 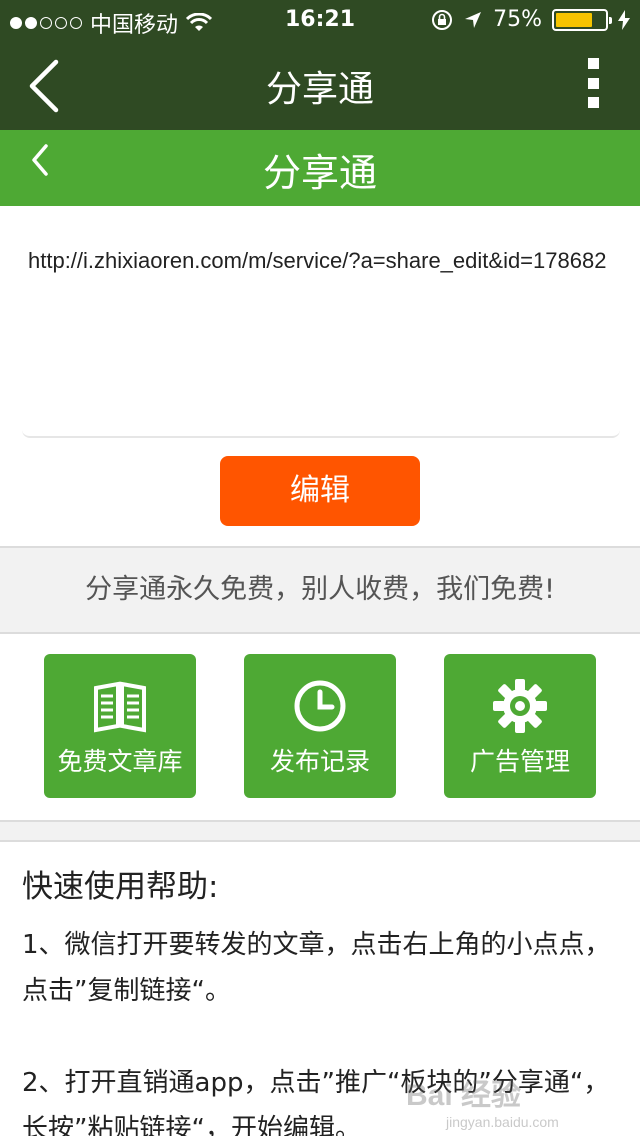 What do you see at coordinates (320, 491) in the screenshot?
I see `edit-button: 编辑` at bounding box center [320, 491].